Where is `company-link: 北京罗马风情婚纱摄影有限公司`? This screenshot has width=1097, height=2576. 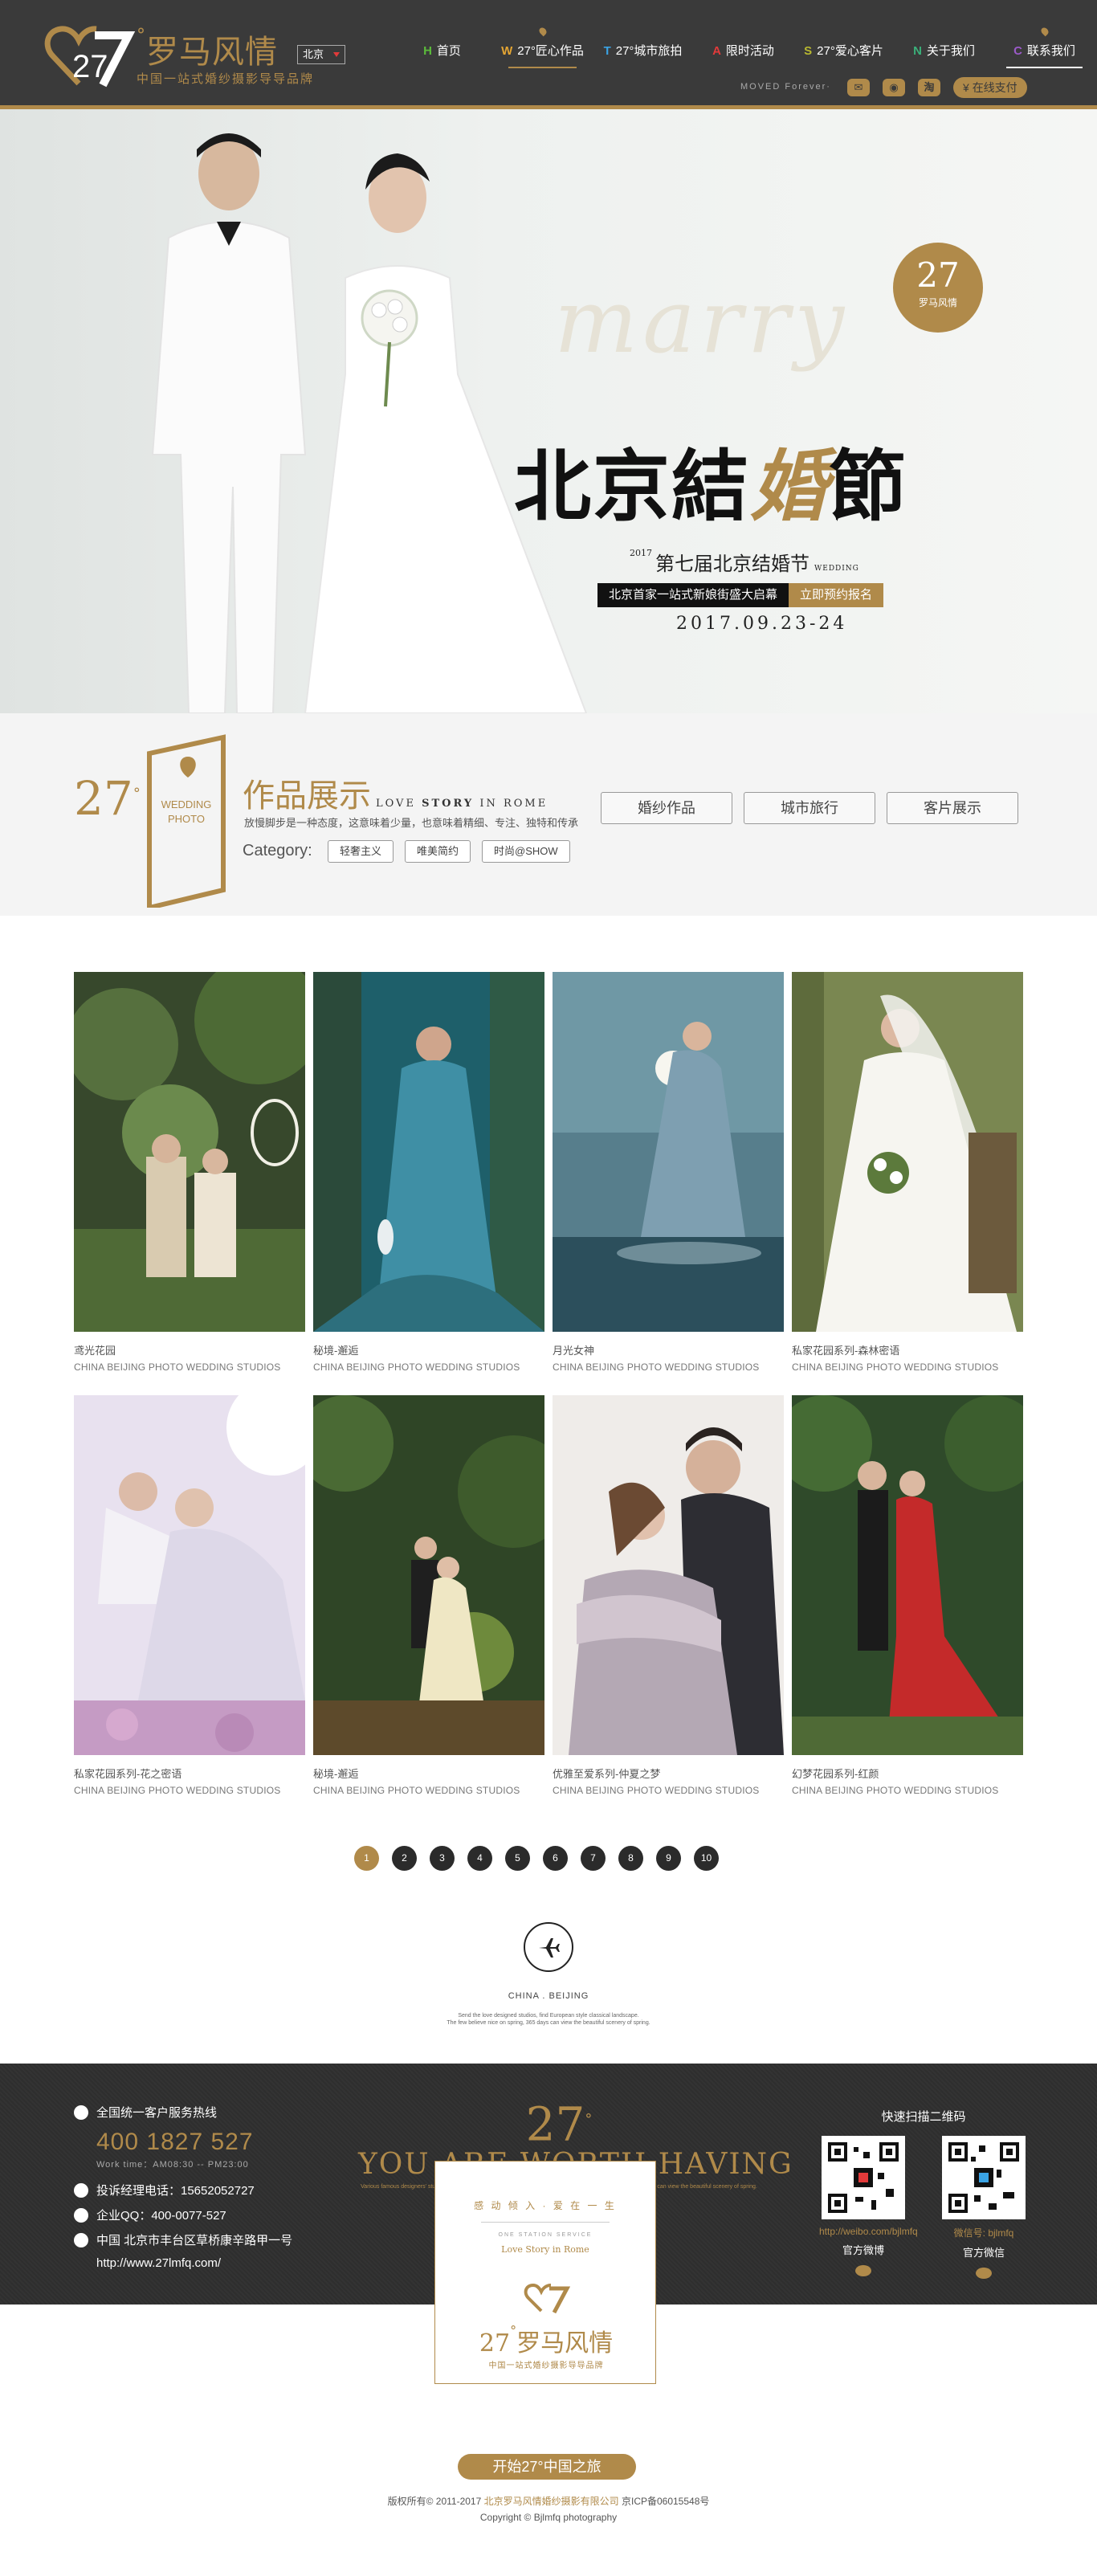 company-link: 北京罗马风情婚纱摄影有限公司 is located at coordinates (551, 2501).